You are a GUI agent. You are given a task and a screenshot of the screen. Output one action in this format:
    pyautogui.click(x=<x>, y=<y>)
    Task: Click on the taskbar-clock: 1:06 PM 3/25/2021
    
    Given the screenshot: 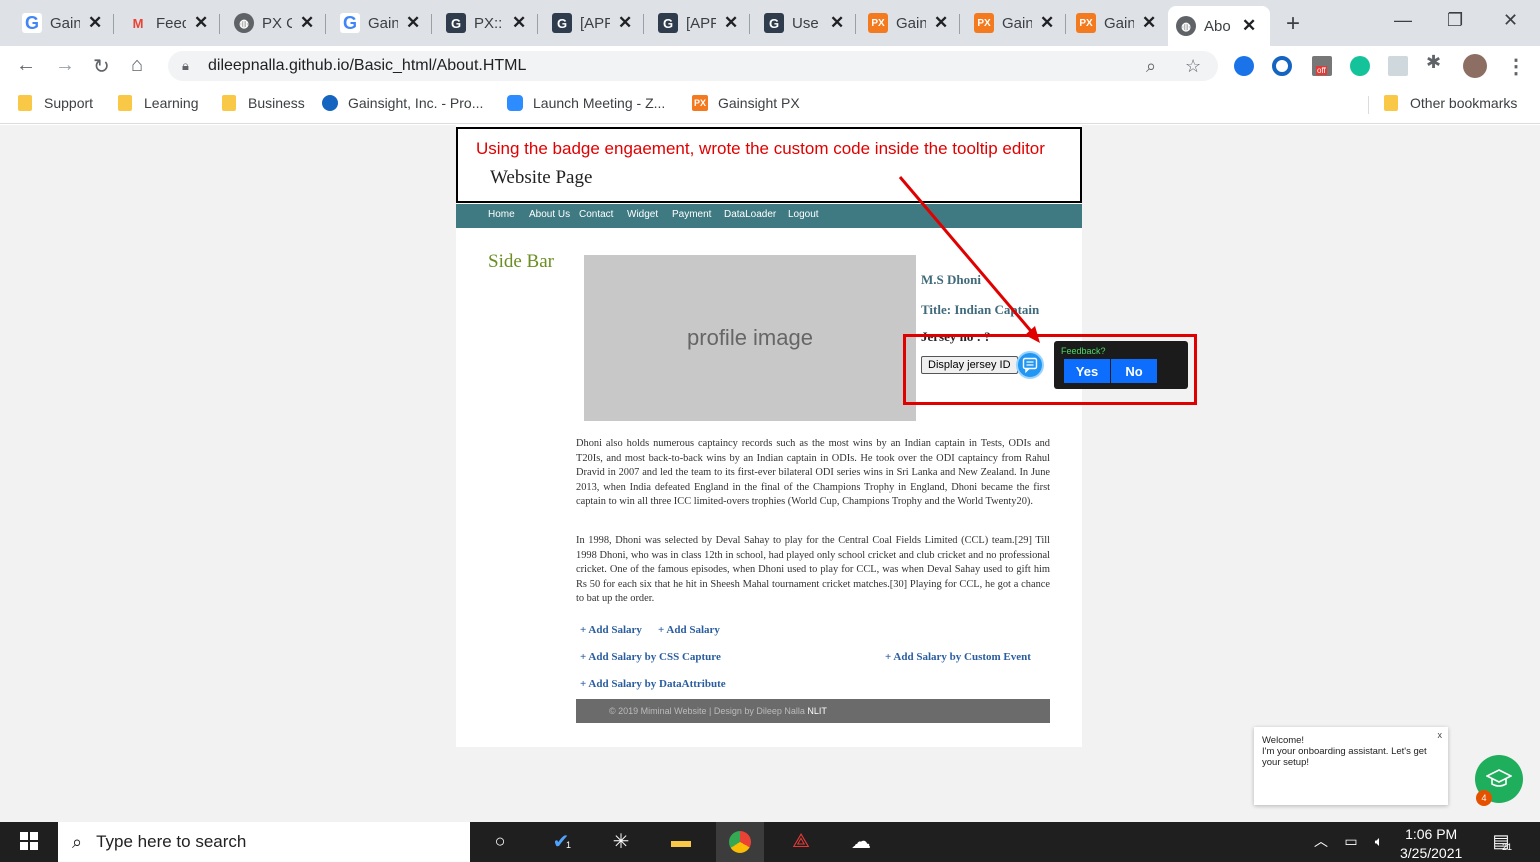 What is the action you would take?
    pyautogui.click(x=1431, y=843)
    